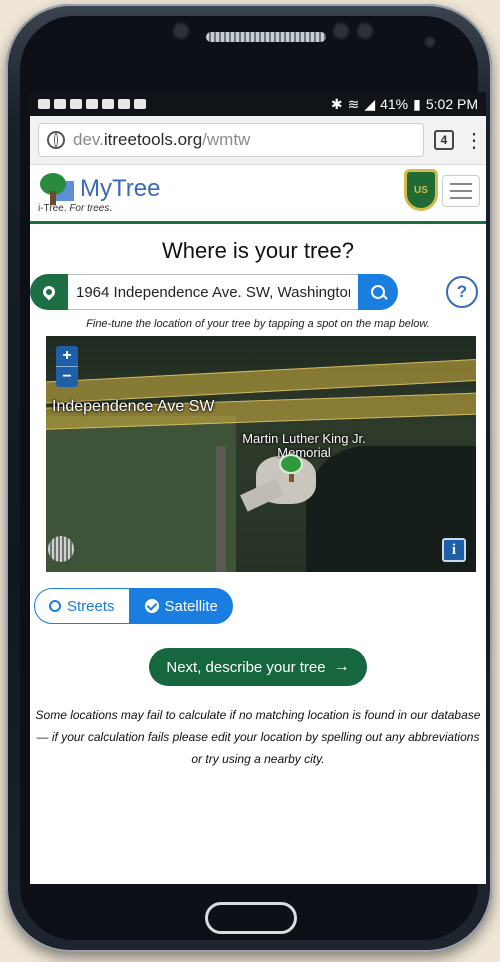  Describe the element at coordinates (266, 37) in the screenshot. I see `earpiece-speaker` at that location.